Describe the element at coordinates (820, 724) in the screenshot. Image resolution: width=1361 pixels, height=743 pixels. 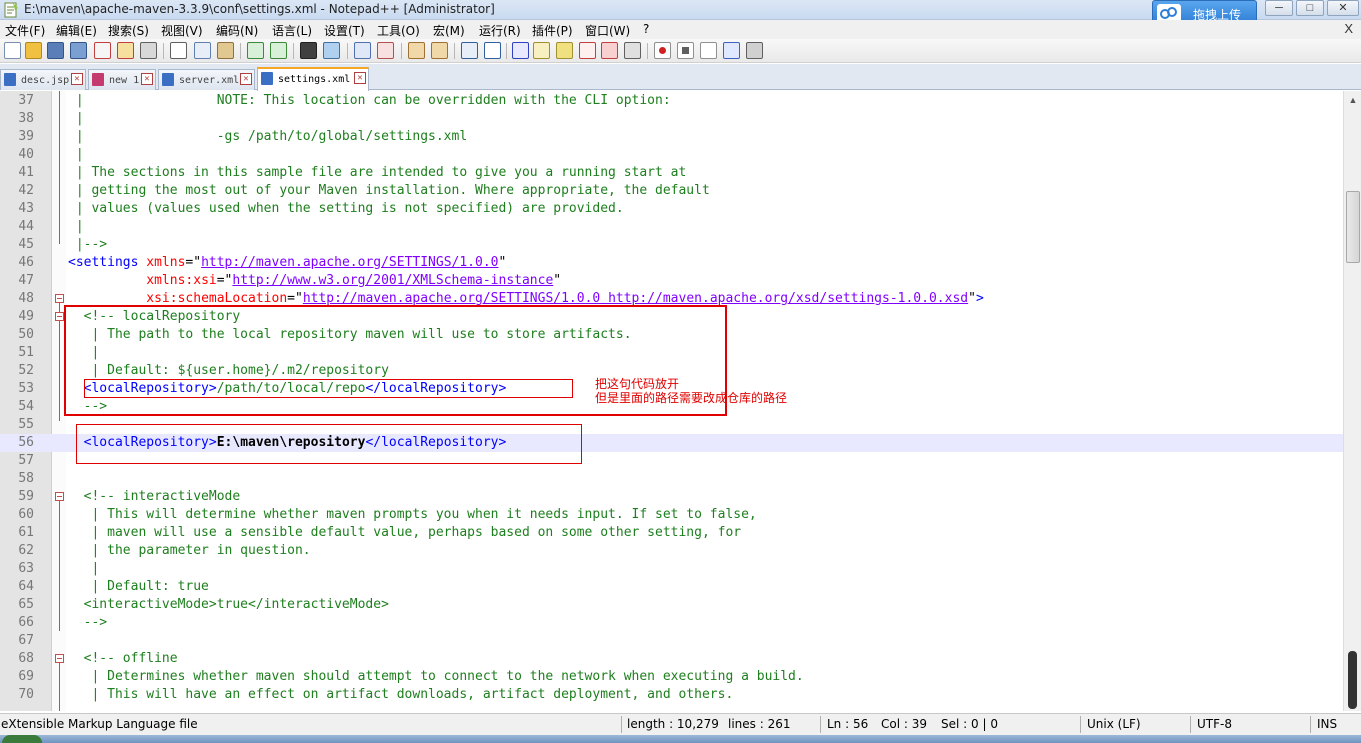
I see `status-divider` at that location.